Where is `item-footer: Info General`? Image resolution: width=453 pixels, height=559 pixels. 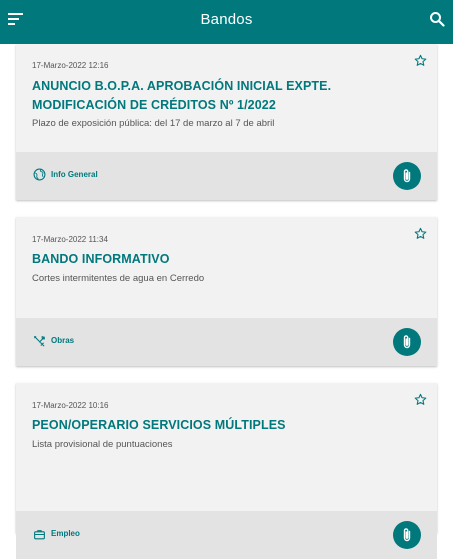
item-footer: Info General is located at coordinates (226, 176).